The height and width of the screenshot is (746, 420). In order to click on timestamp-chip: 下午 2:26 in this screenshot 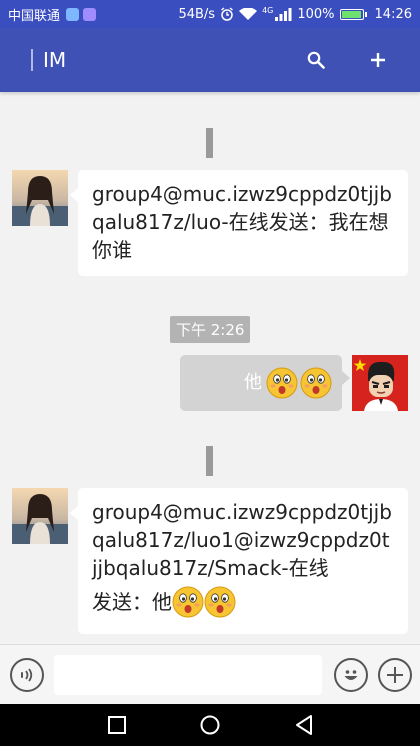, I will do `click(210, 329)`.